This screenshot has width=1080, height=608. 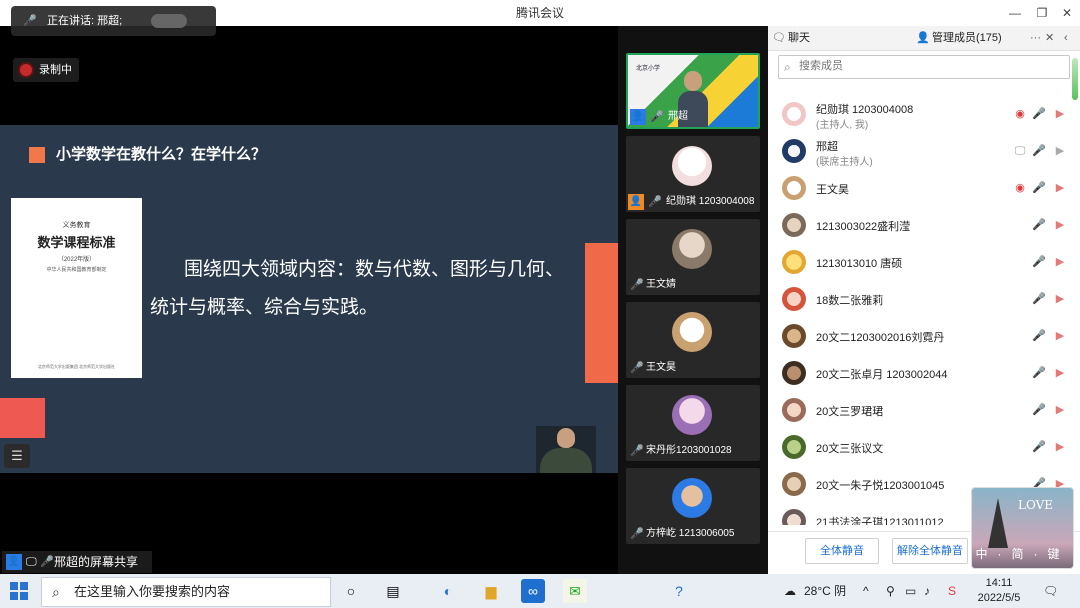 What do you see at coordinates (693, 257) in the screenshot?
I see `video-tile: 🎤 王文婧` at bounding box center [693, 257].